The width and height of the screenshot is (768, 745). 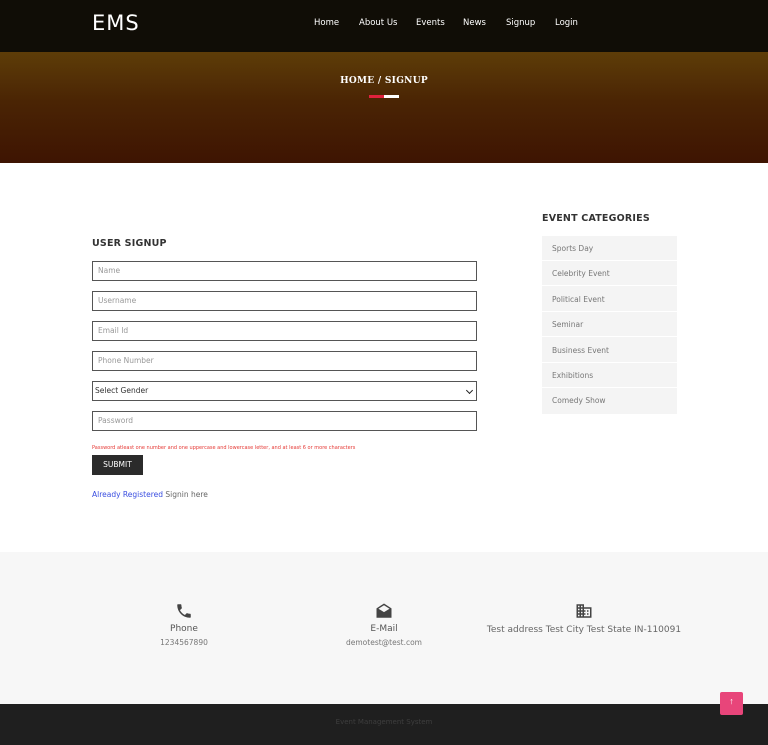 I want to click on scroll-to-top-button: ↑, so click(x=731, y=703).